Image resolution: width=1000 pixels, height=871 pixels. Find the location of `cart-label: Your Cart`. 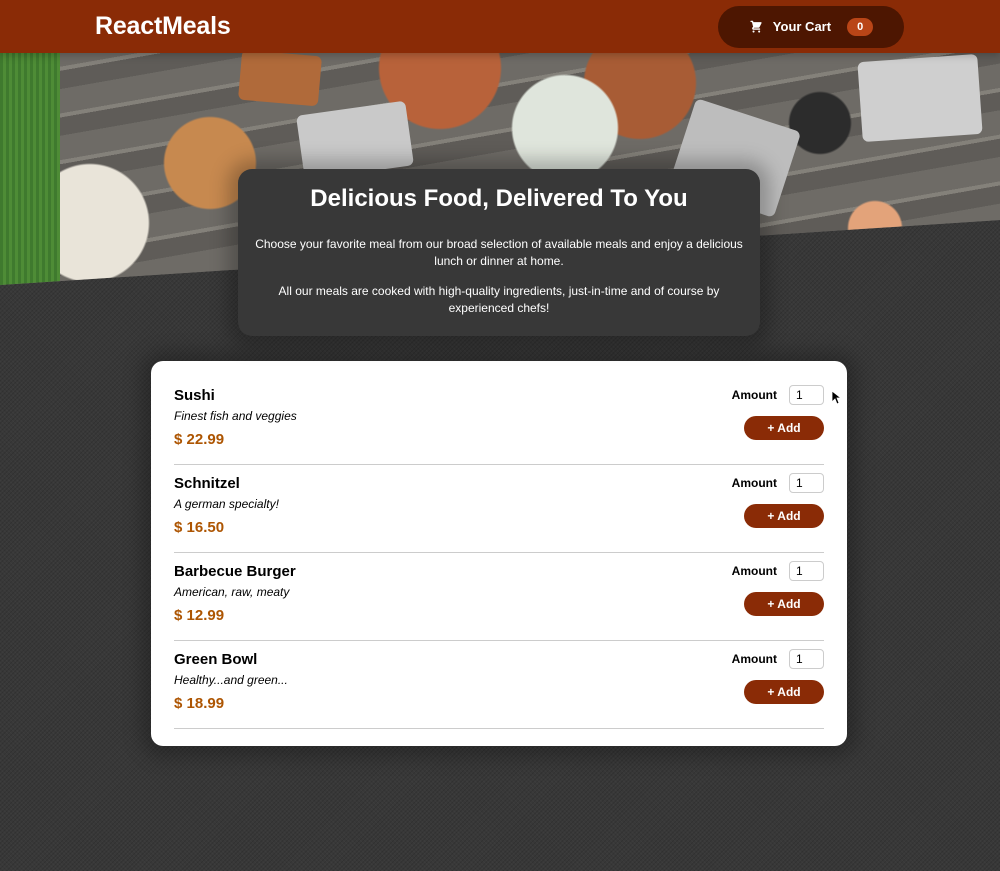

cart-label: Your Cart is located at coordinates (802, 26).